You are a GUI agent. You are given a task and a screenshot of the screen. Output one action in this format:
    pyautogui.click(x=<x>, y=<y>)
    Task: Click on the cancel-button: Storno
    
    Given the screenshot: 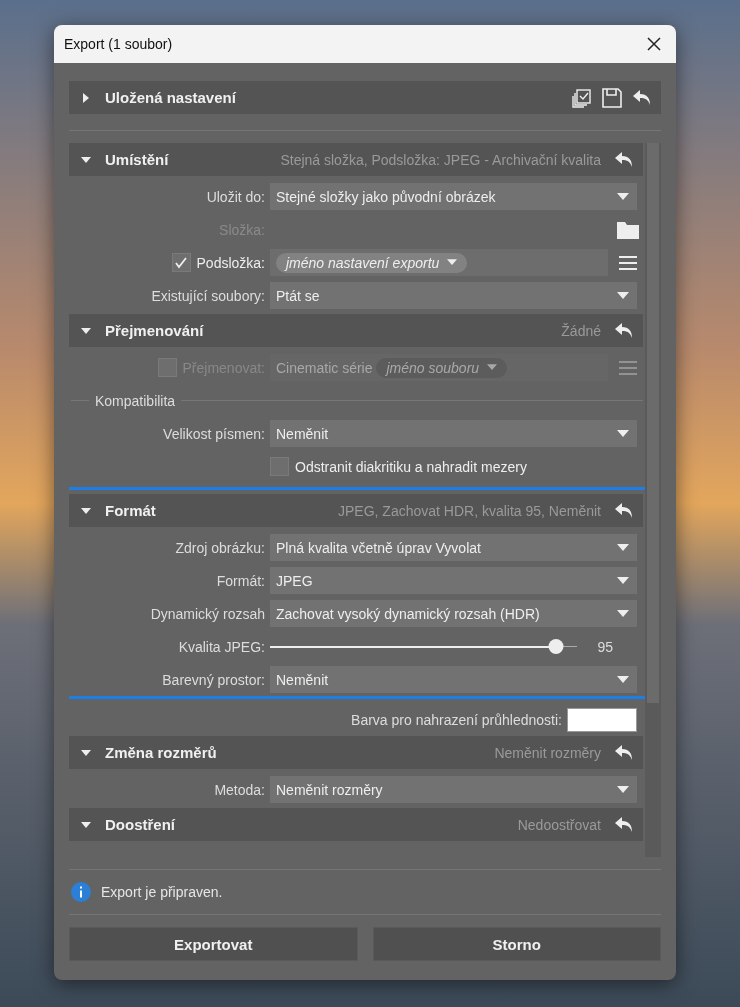 What is the action you would take?
    pyautogui.click(x=516, y=944)
    